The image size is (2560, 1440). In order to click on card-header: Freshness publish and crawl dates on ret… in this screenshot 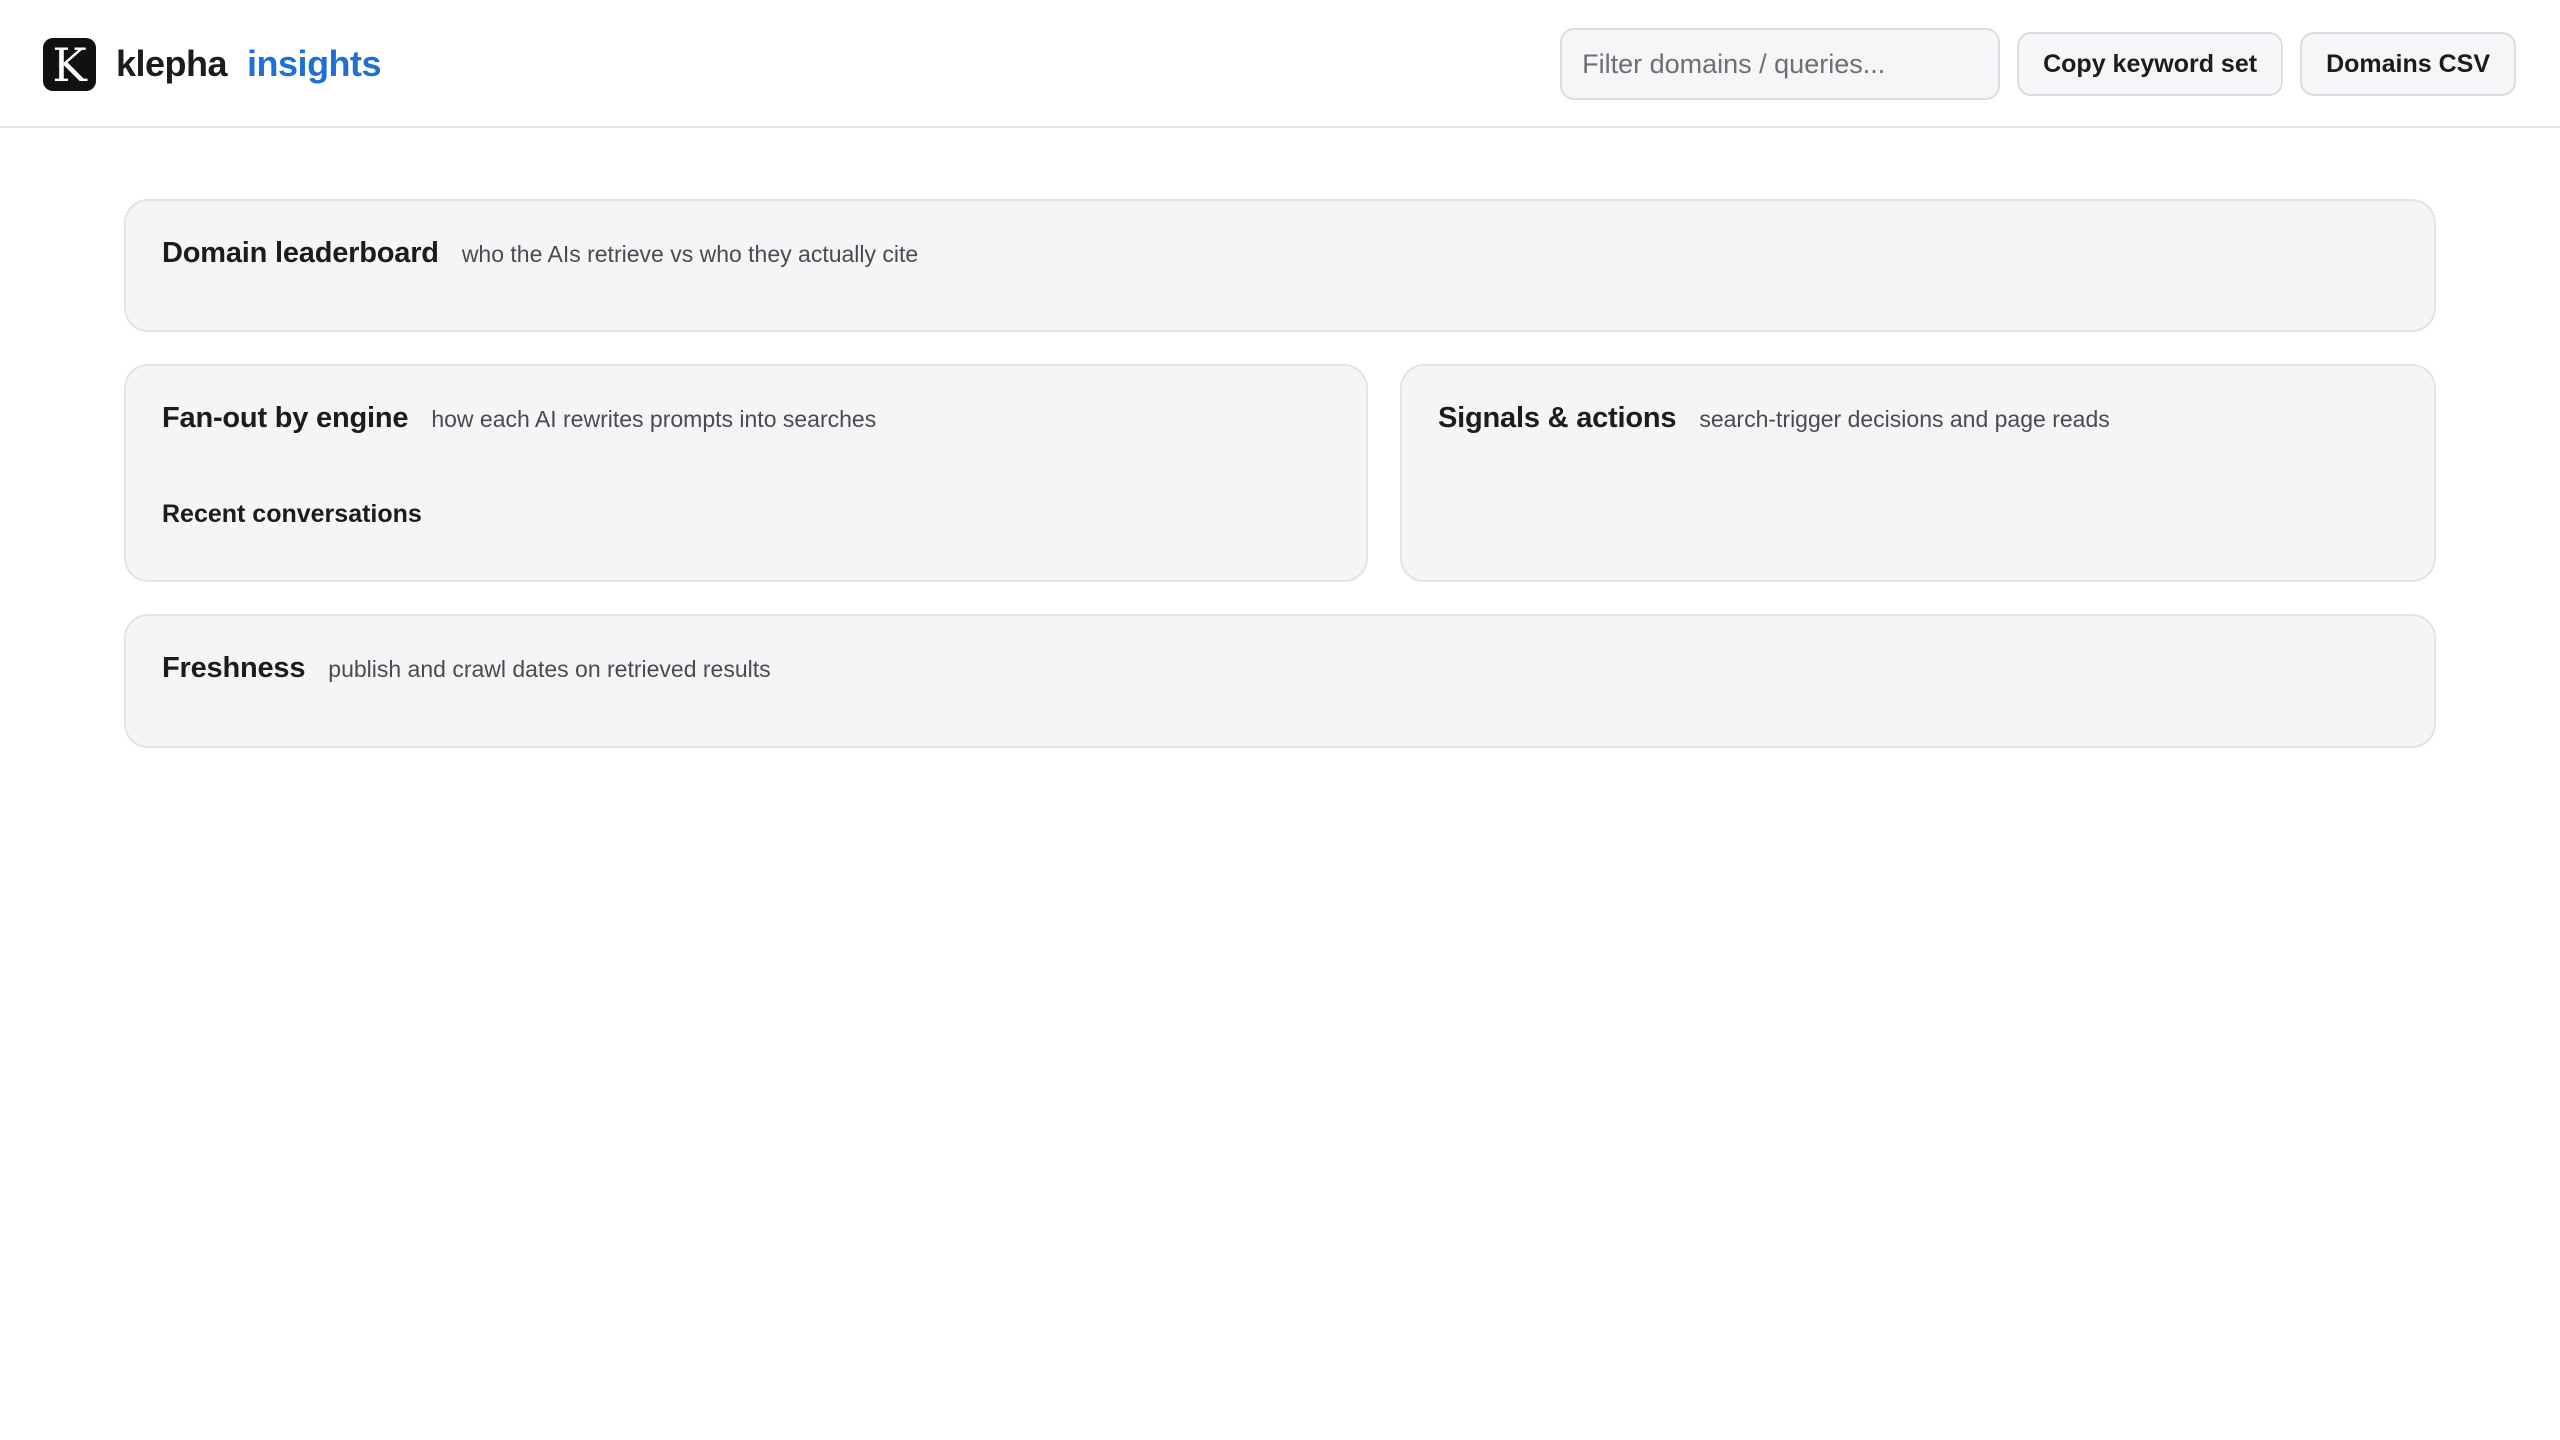, I will do `click(466, 668)`.